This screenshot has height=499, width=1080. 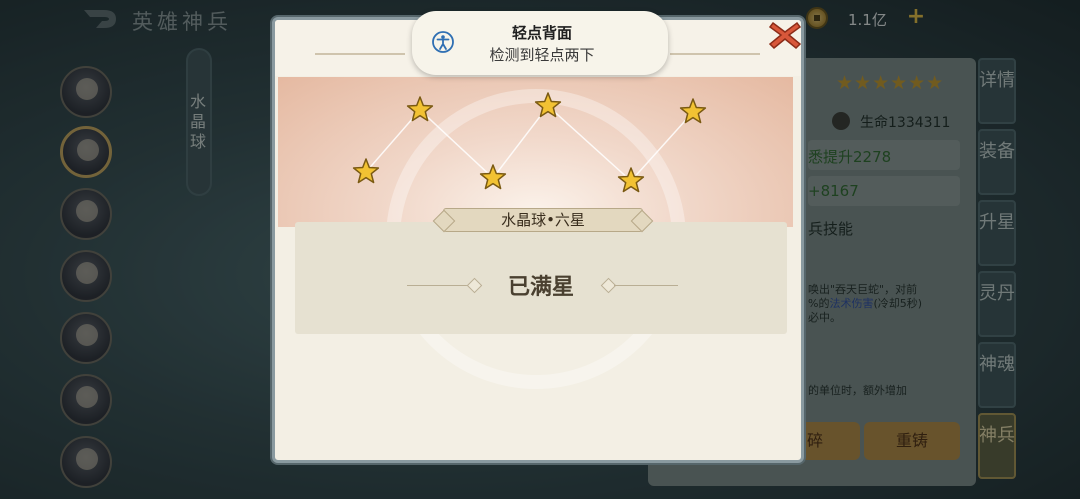 I want to click on accessibility-icon, so click(x=443, y=42).